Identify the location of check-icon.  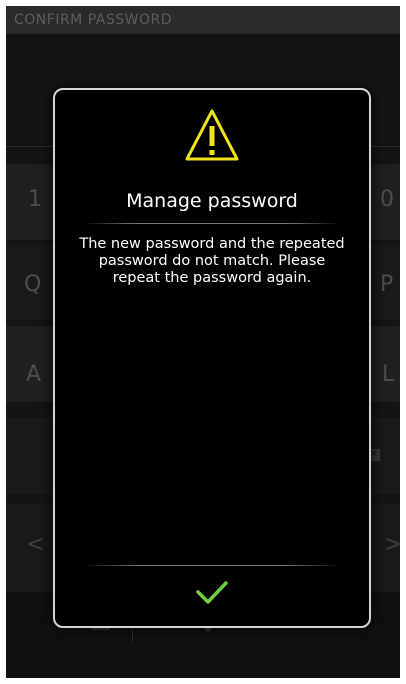
(212, 592).